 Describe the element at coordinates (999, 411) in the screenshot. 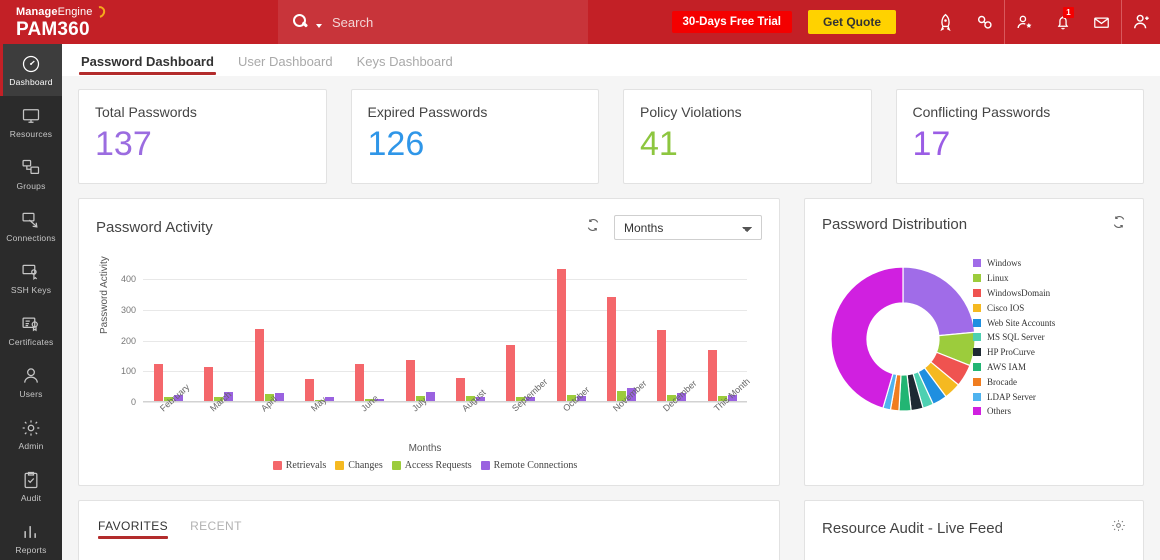

I see `legend-label: Others` at that location.